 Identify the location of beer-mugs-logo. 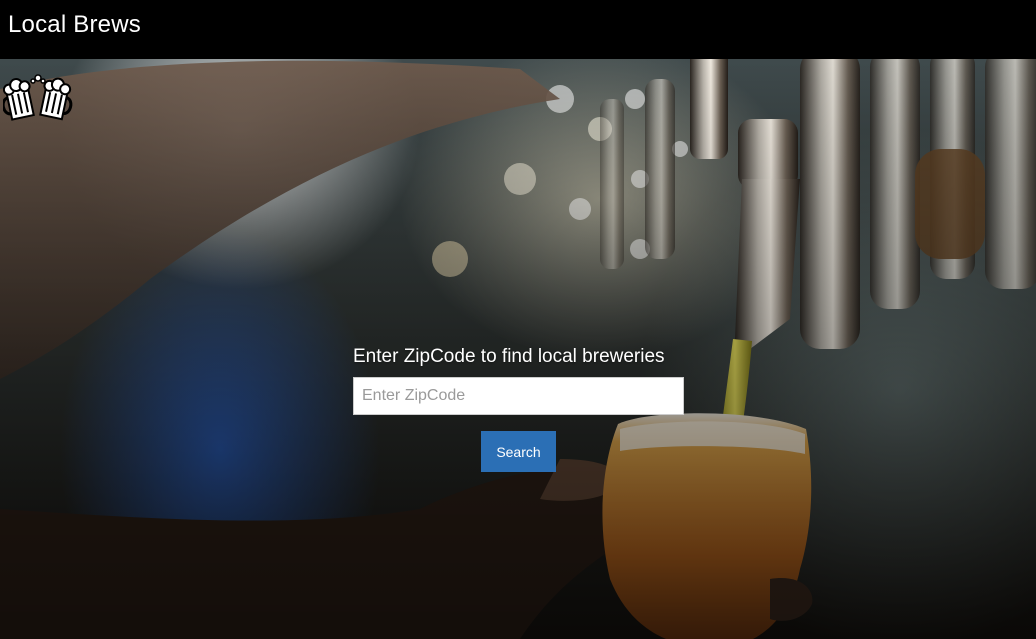
(37, 97).